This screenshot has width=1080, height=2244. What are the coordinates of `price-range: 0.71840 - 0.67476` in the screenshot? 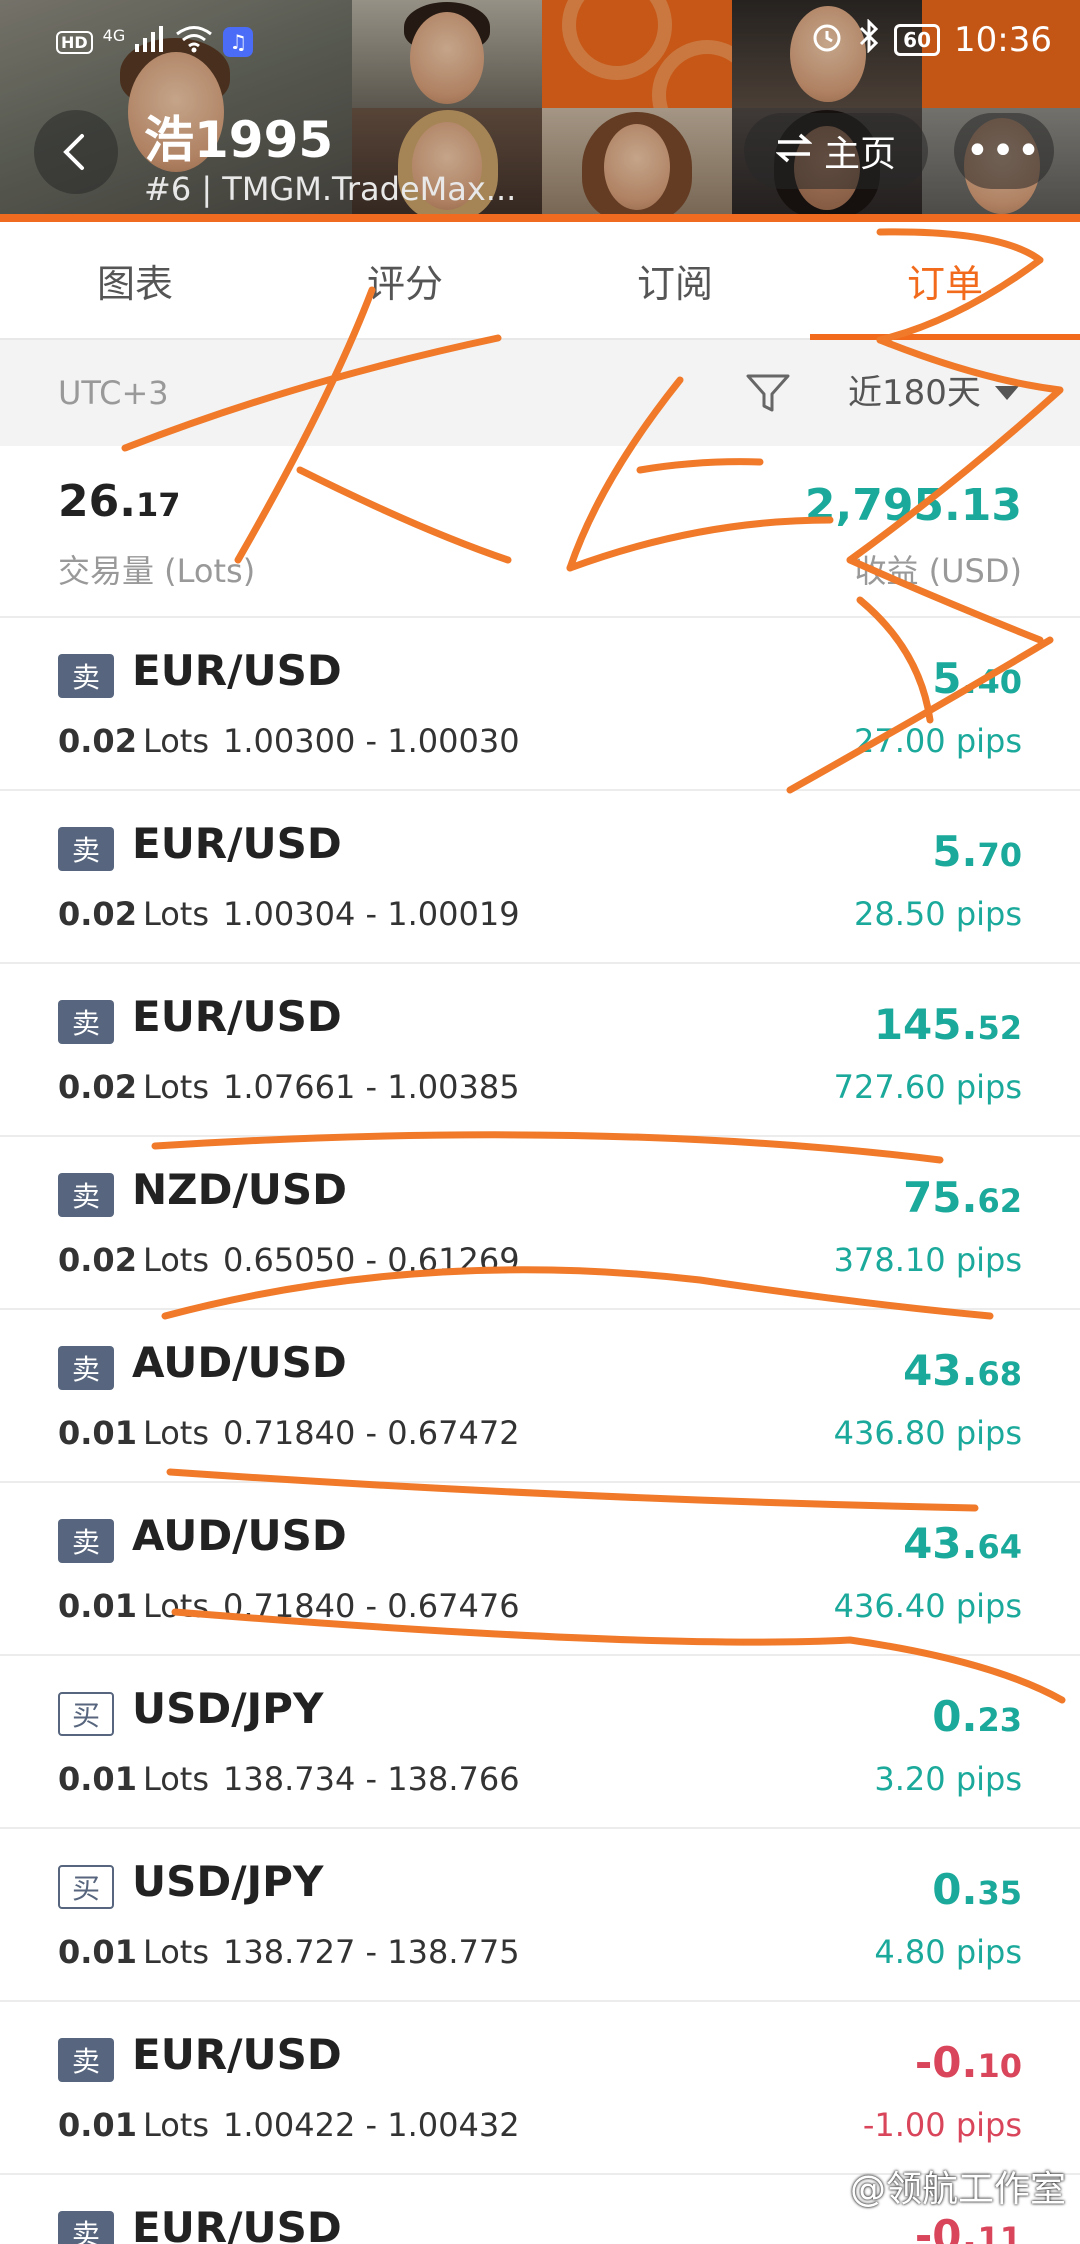 It's located at (371, 1606).